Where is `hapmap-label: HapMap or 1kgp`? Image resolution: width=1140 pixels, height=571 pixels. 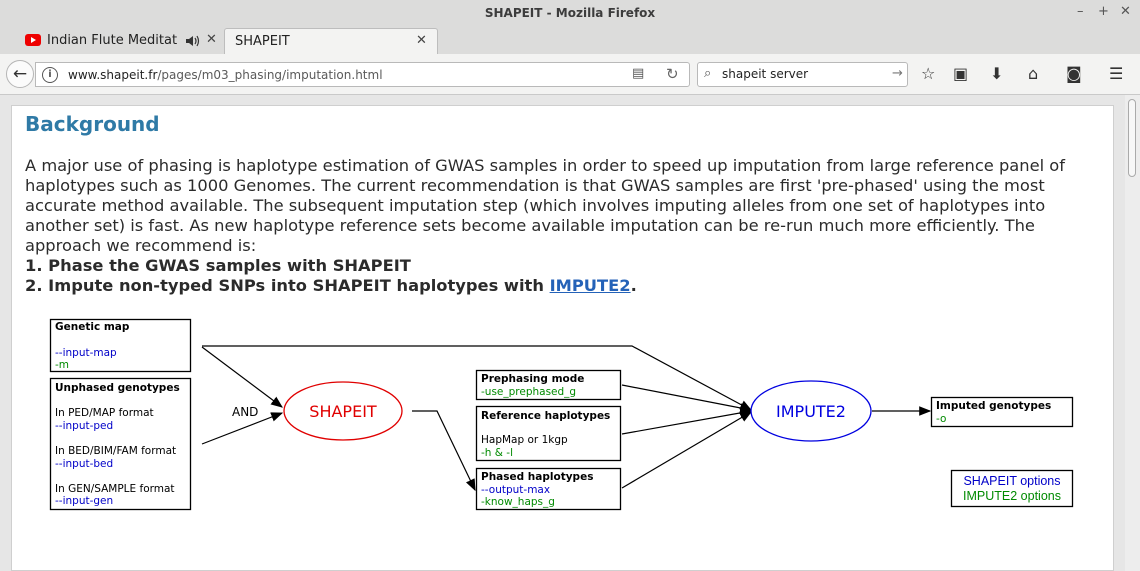 hapmap-label: HapMap or 1kgp is located at coordinates (524, 440).